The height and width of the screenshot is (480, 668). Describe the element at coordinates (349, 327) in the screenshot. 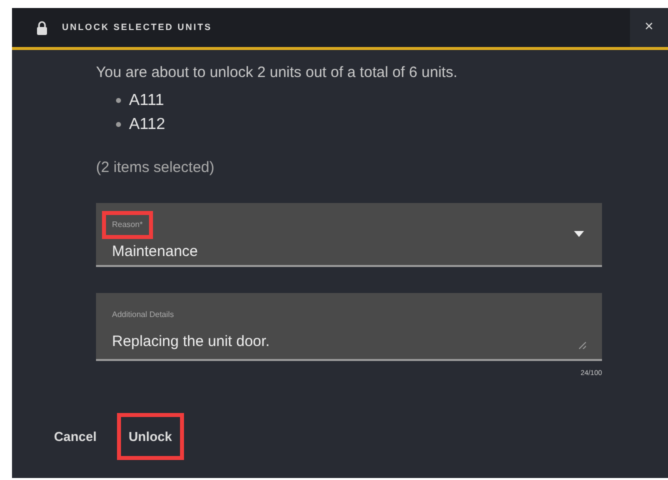

I see `details-textarea: Additional Details Replacing the unit door.` at that location.